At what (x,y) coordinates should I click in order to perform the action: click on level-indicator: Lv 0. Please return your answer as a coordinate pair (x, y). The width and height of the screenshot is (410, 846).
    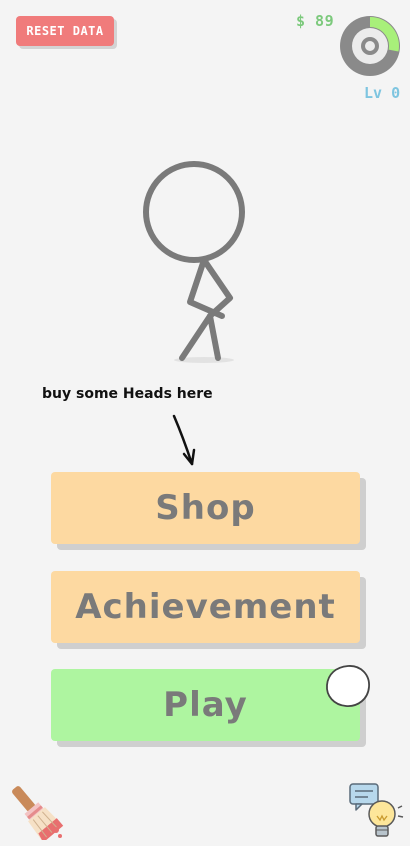
    Looking at the image, I should click on (382, 93).